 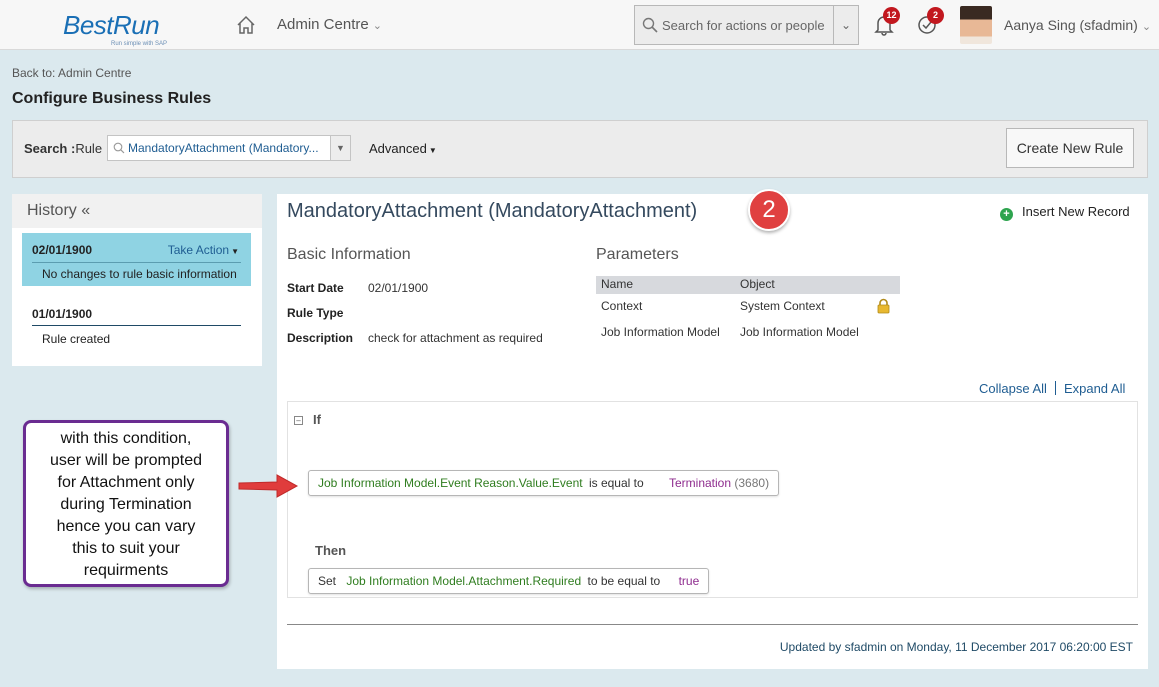 I want to click on param-object: Job Information Model, so click(x=799, y=332).